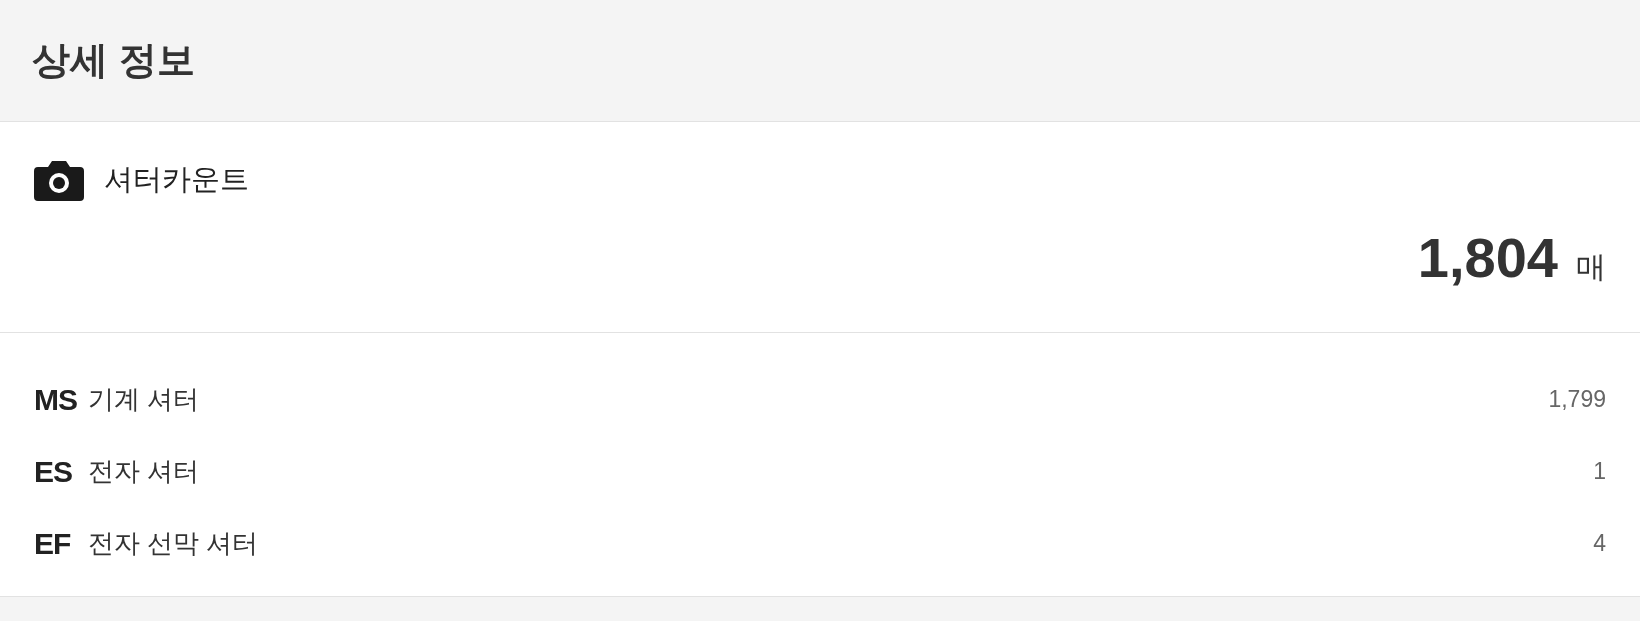  What do you see at coordinates (144, 471) in the screenshot?
I see `shutter-type-label: 전자 셔터` at bounding box center [144, 471].